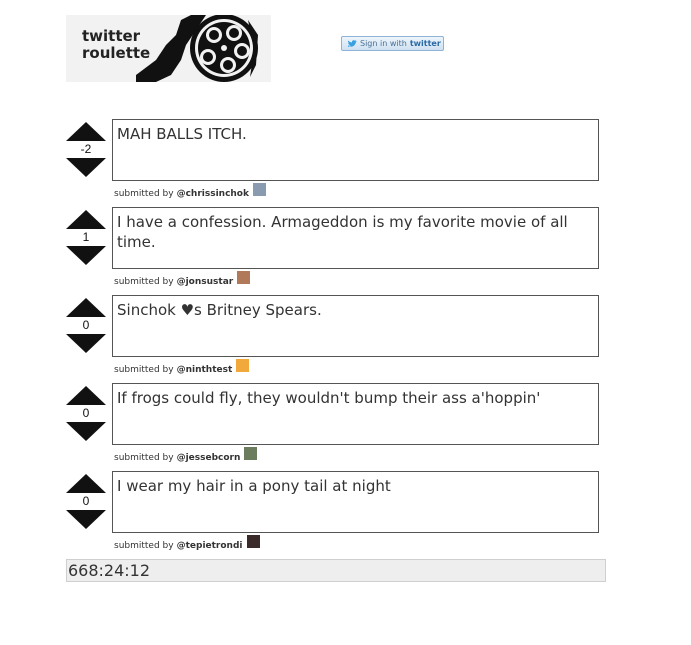 The width and height of the screenshot is (691, 645). I want to click on submitter-username-link: @ninthtest, so click(205, 370).